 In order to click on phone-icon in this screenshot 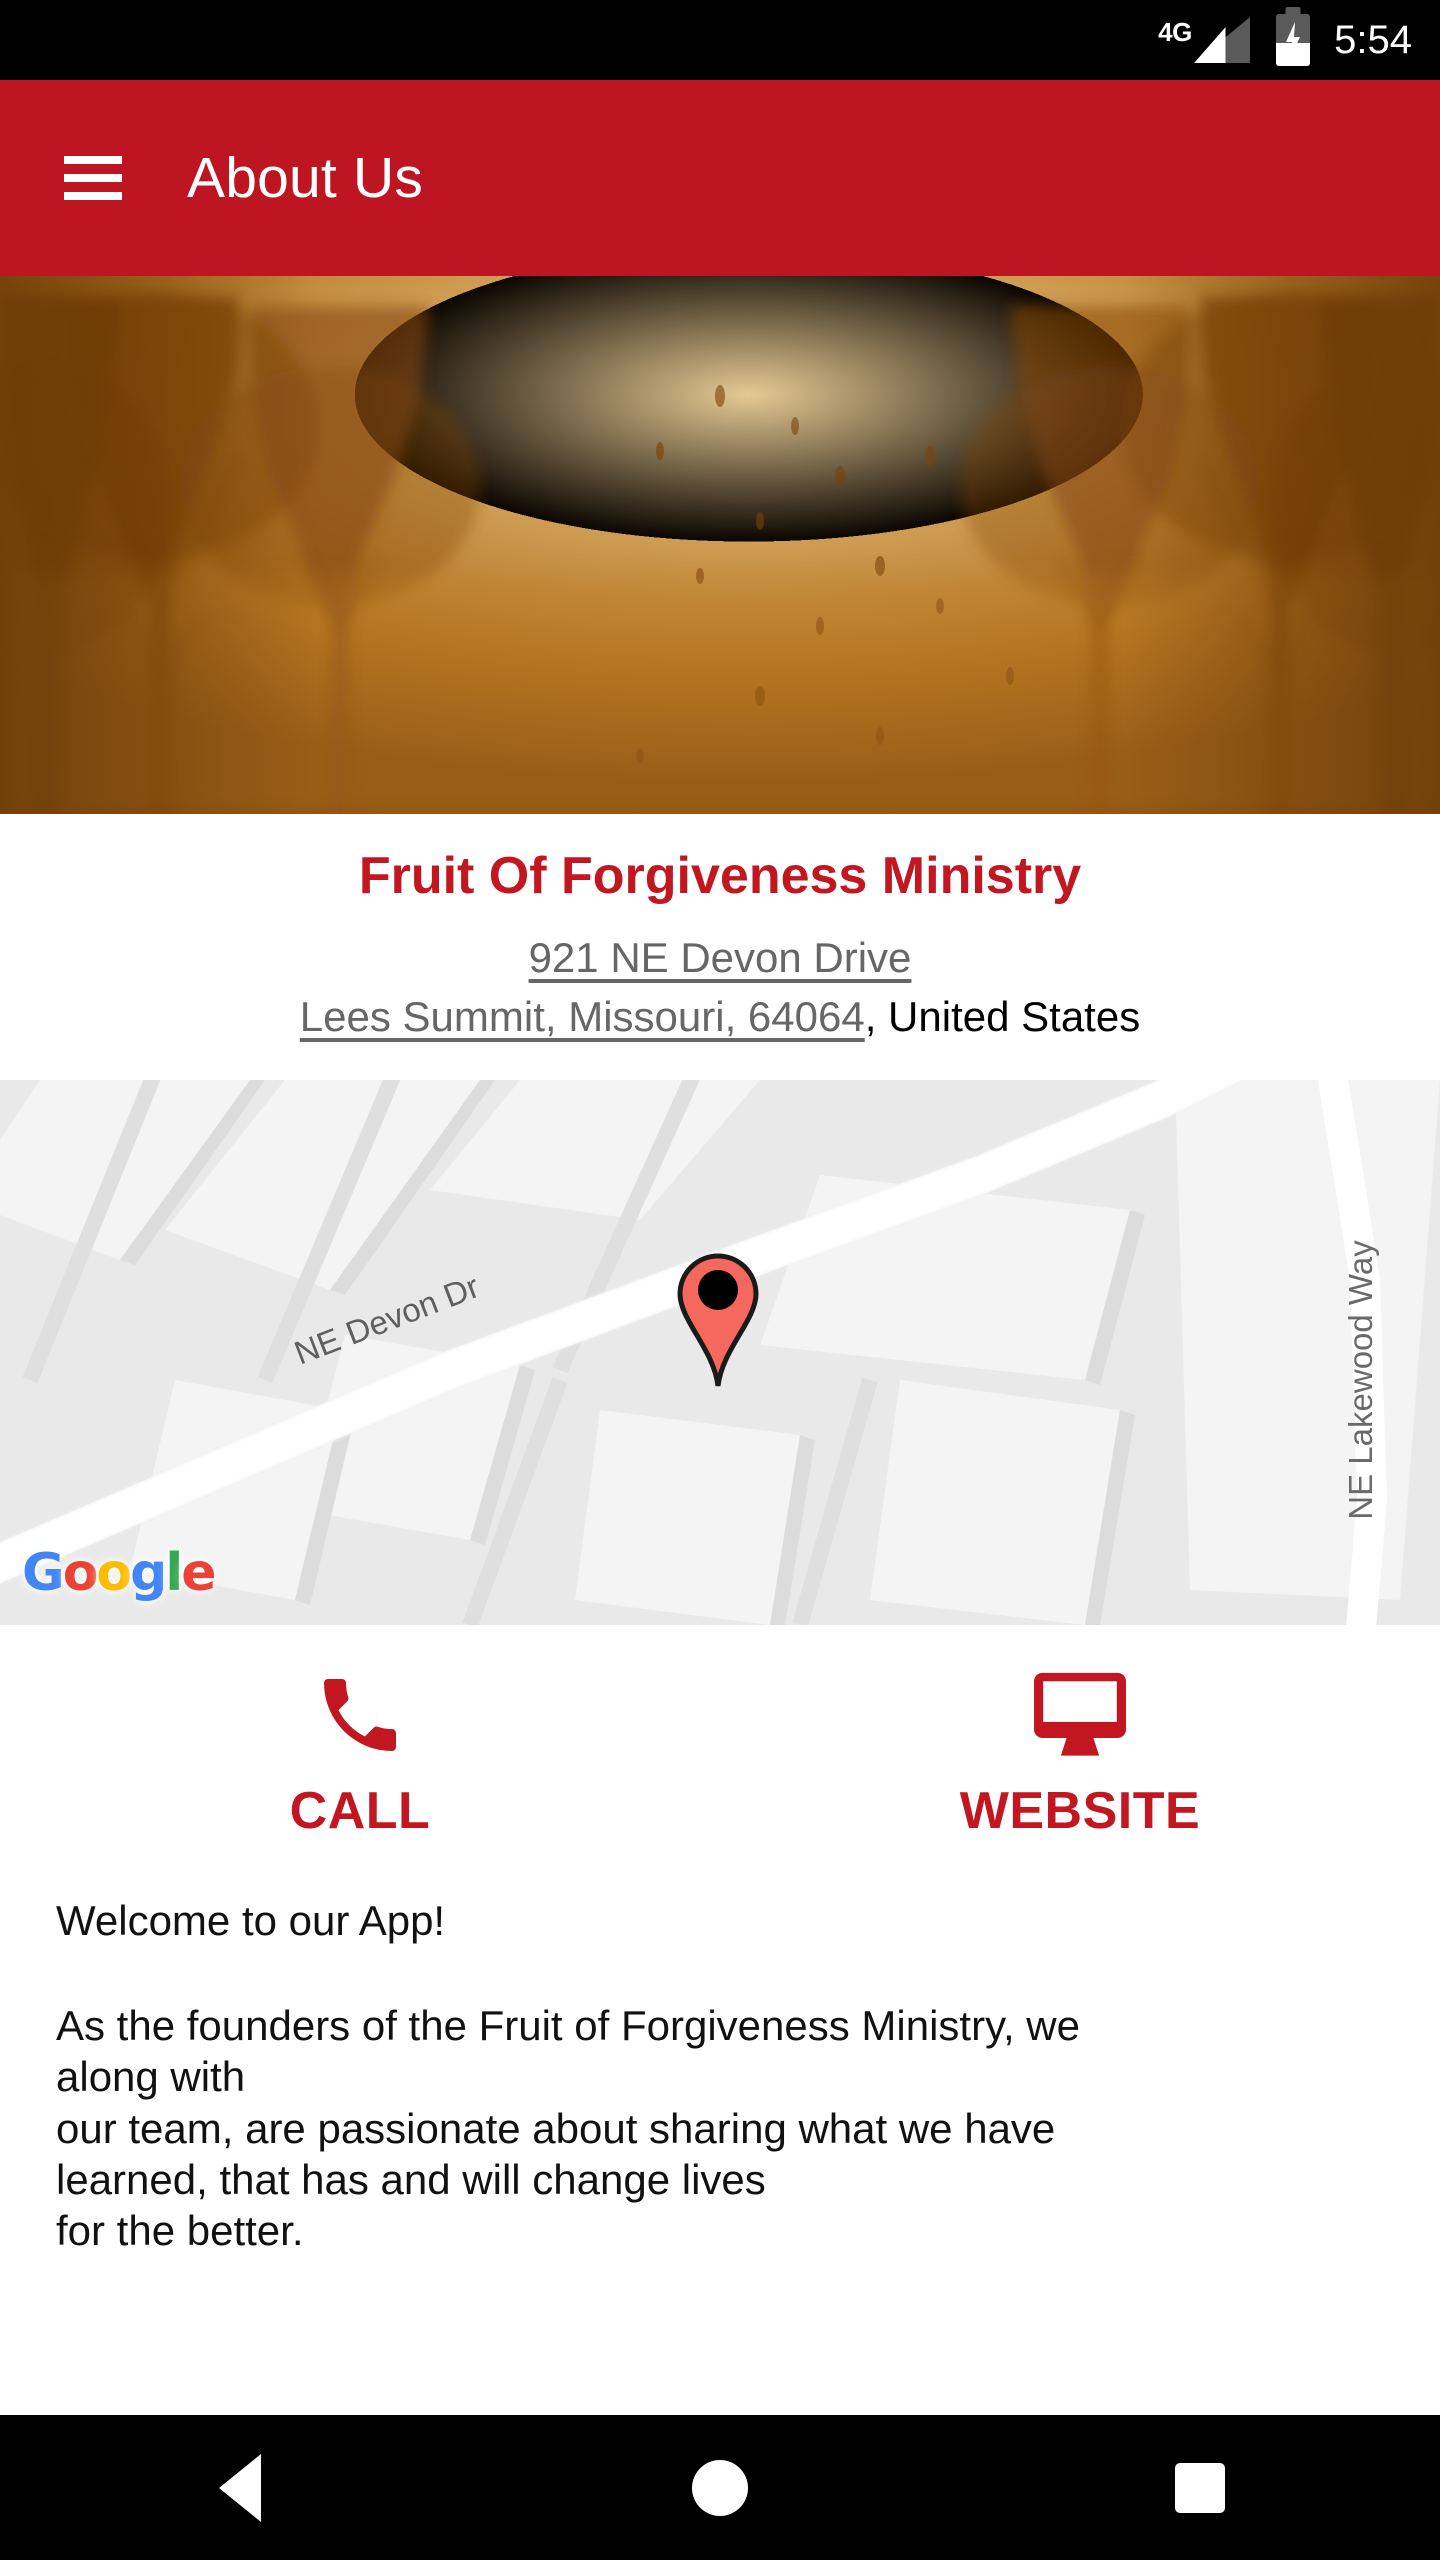, I will do `click(360, 1715)`.